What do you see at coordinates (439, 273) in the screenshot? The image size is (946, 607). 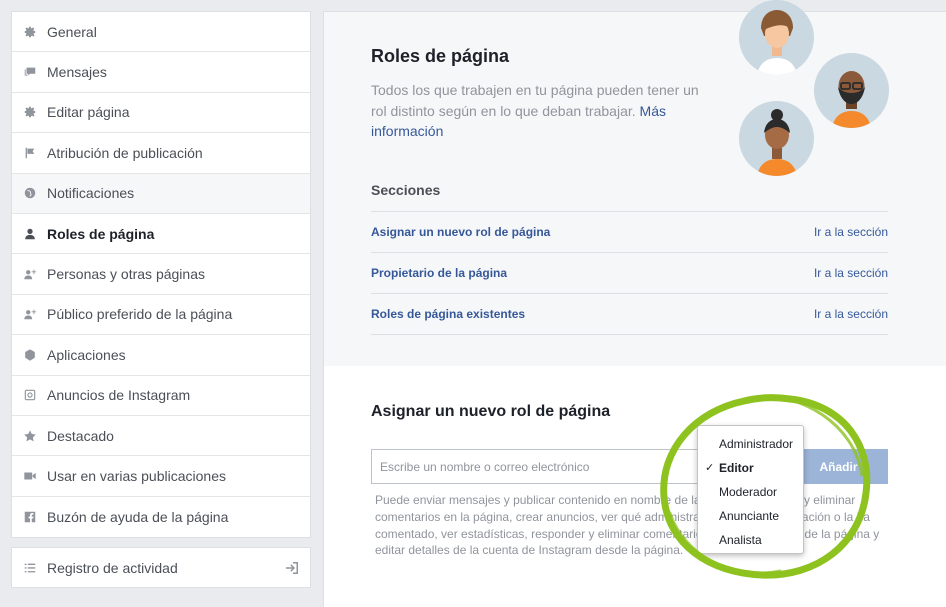 I see `section-link-page-owner: Propietario de la página` at bounding box center [439, 273].